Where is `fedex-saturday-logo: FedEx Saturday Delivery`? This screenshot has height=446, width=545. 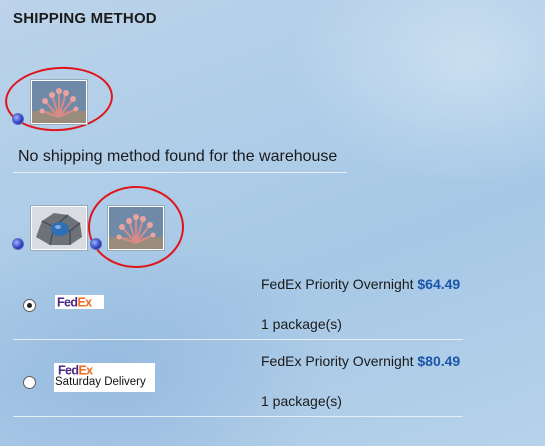
fedex-saturday-logo: FedEx Saturday Delivery is located at coordinates (104, 377).